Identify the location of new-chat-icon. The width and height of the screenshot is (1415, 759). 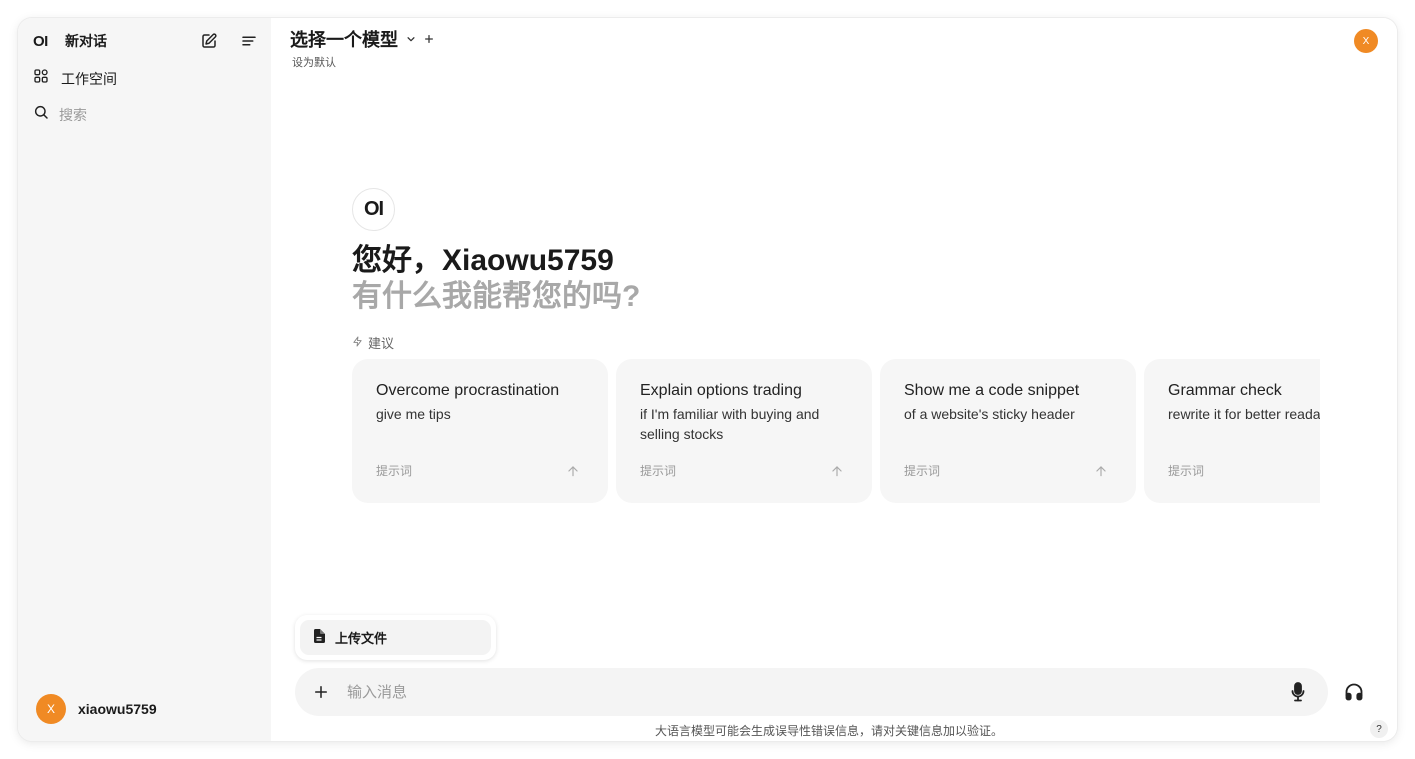
(209, 41).